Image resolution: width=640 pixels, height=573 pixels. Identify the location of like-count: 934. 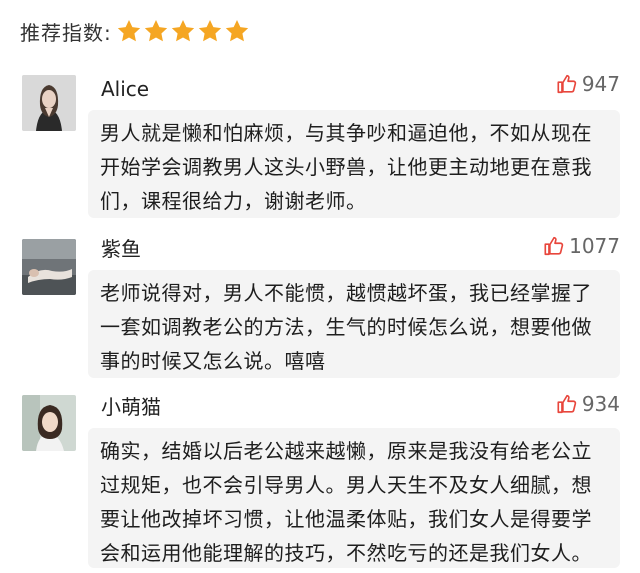
(600, 404).